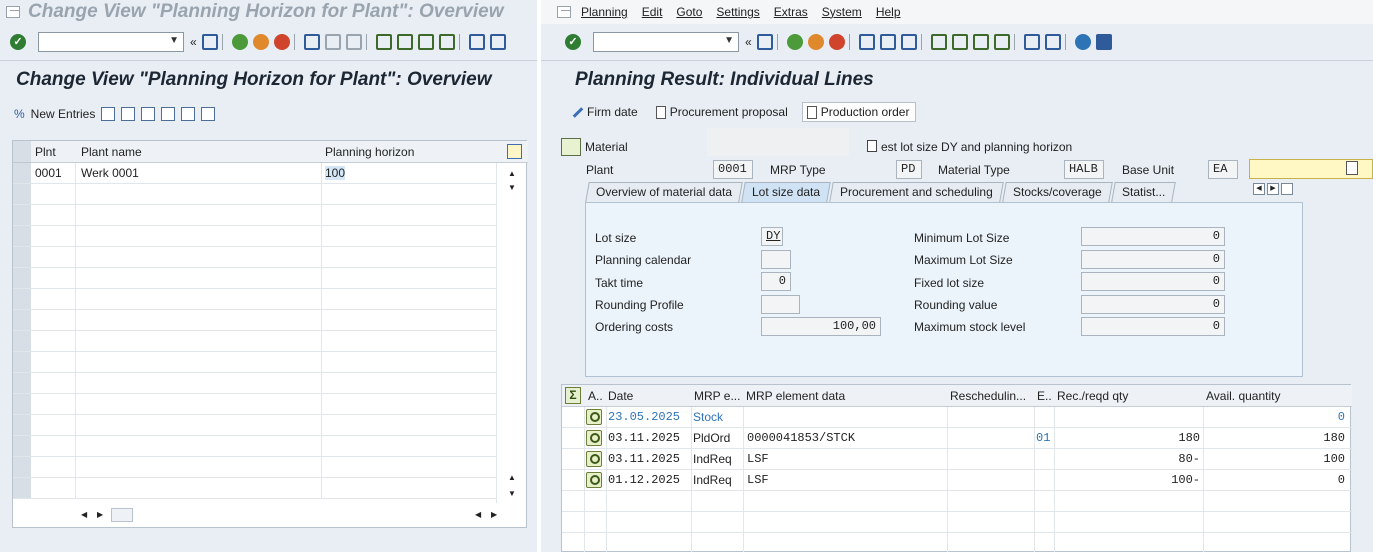  Describe the element at coordinates (842, 12) in the screenshot. I see `menu-system: System` at that location.